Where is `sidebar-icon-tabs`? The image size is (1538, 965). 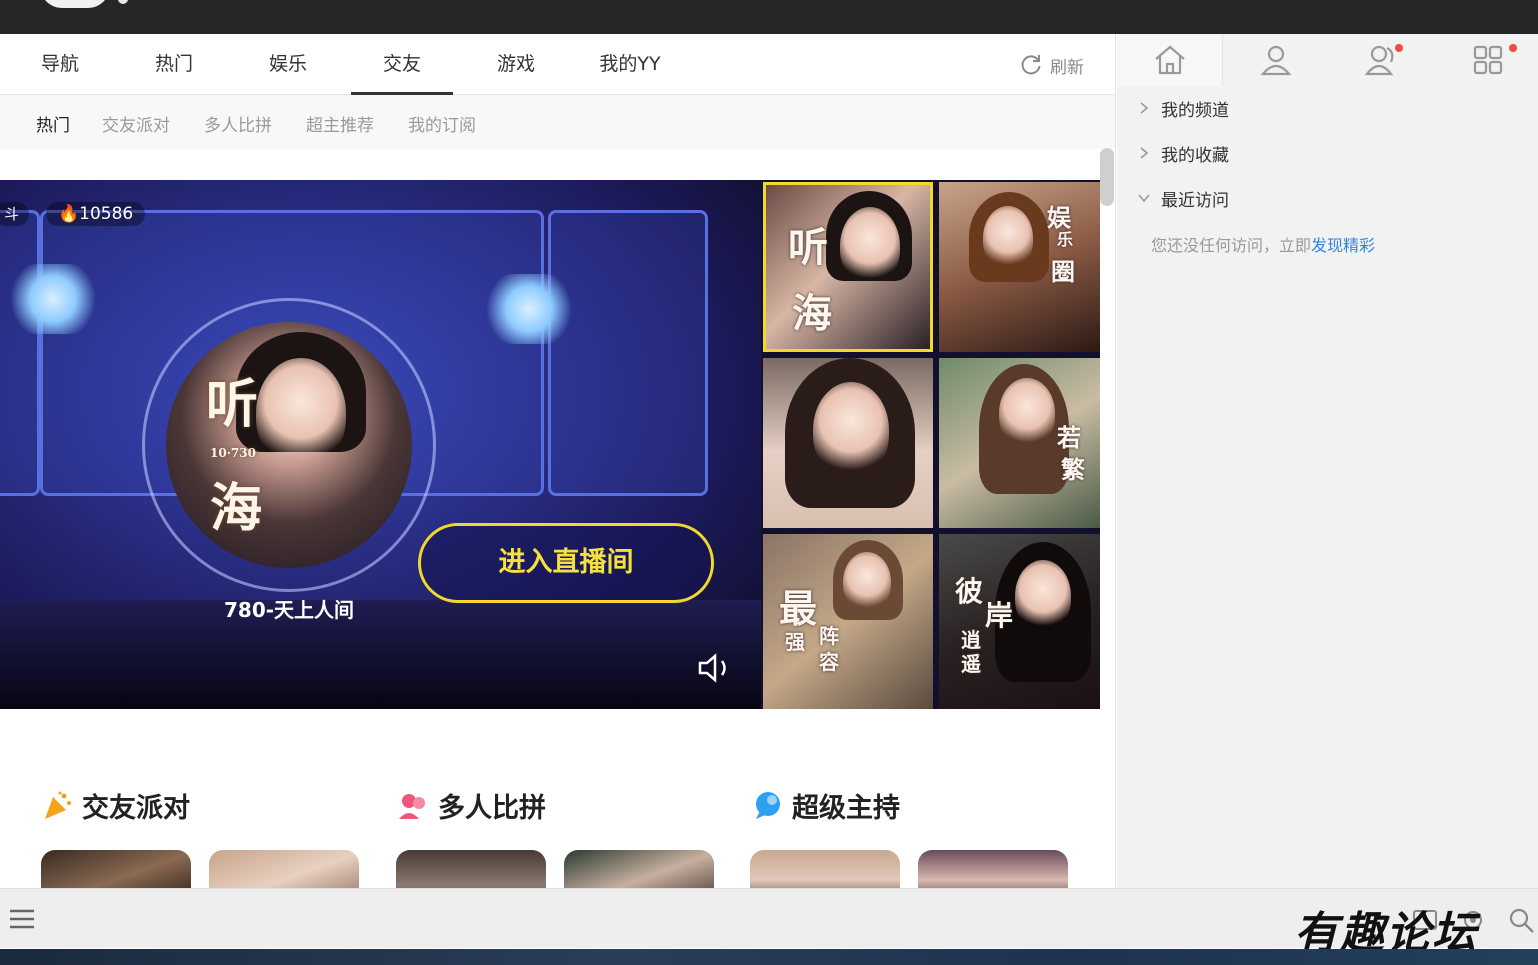 sidebar-icon-tabs is located at coordinates (1327, 60).